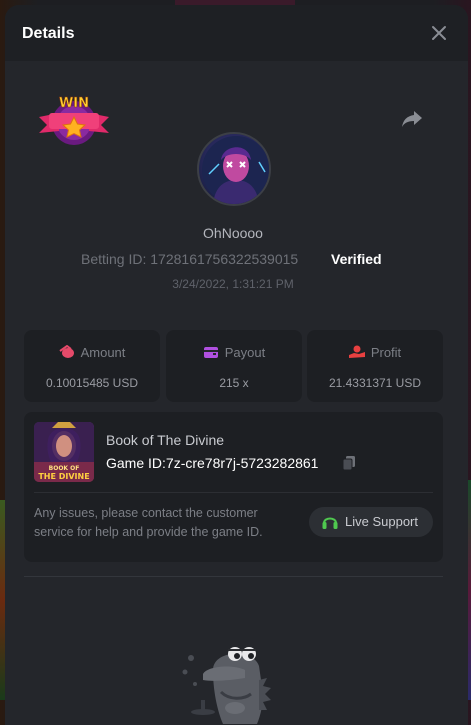  What do you see at coordinates (103, 352) in the screenshot?
I see `stat-amount-label: Amount` at bounding box center [103, 352].